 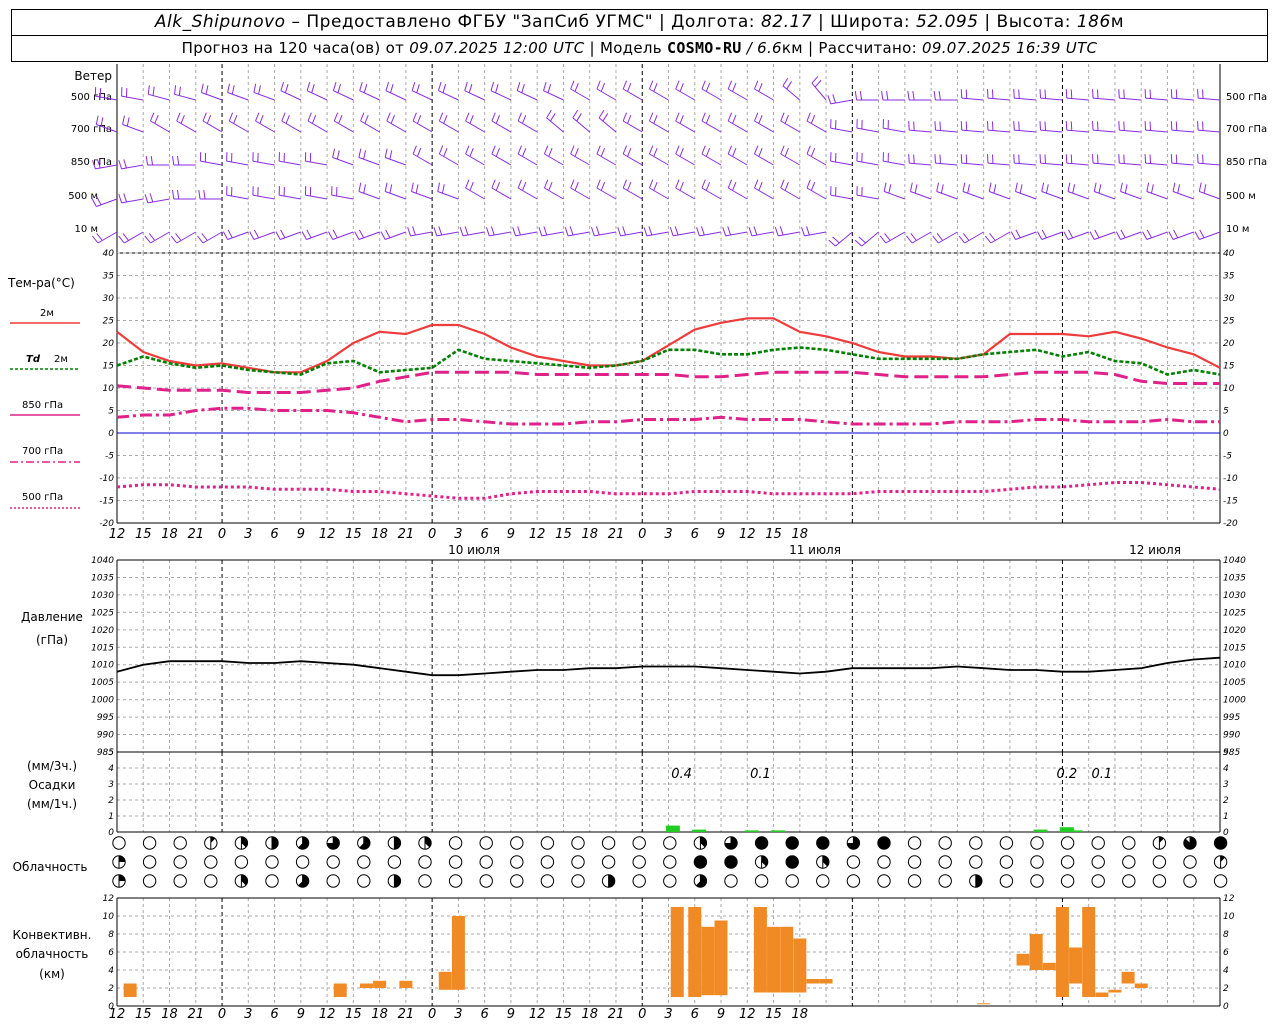 What do you see at coordinates (563, 534) in the screenshot?
I see `hour-tick-label: 15` at bounding box center [563, 534].